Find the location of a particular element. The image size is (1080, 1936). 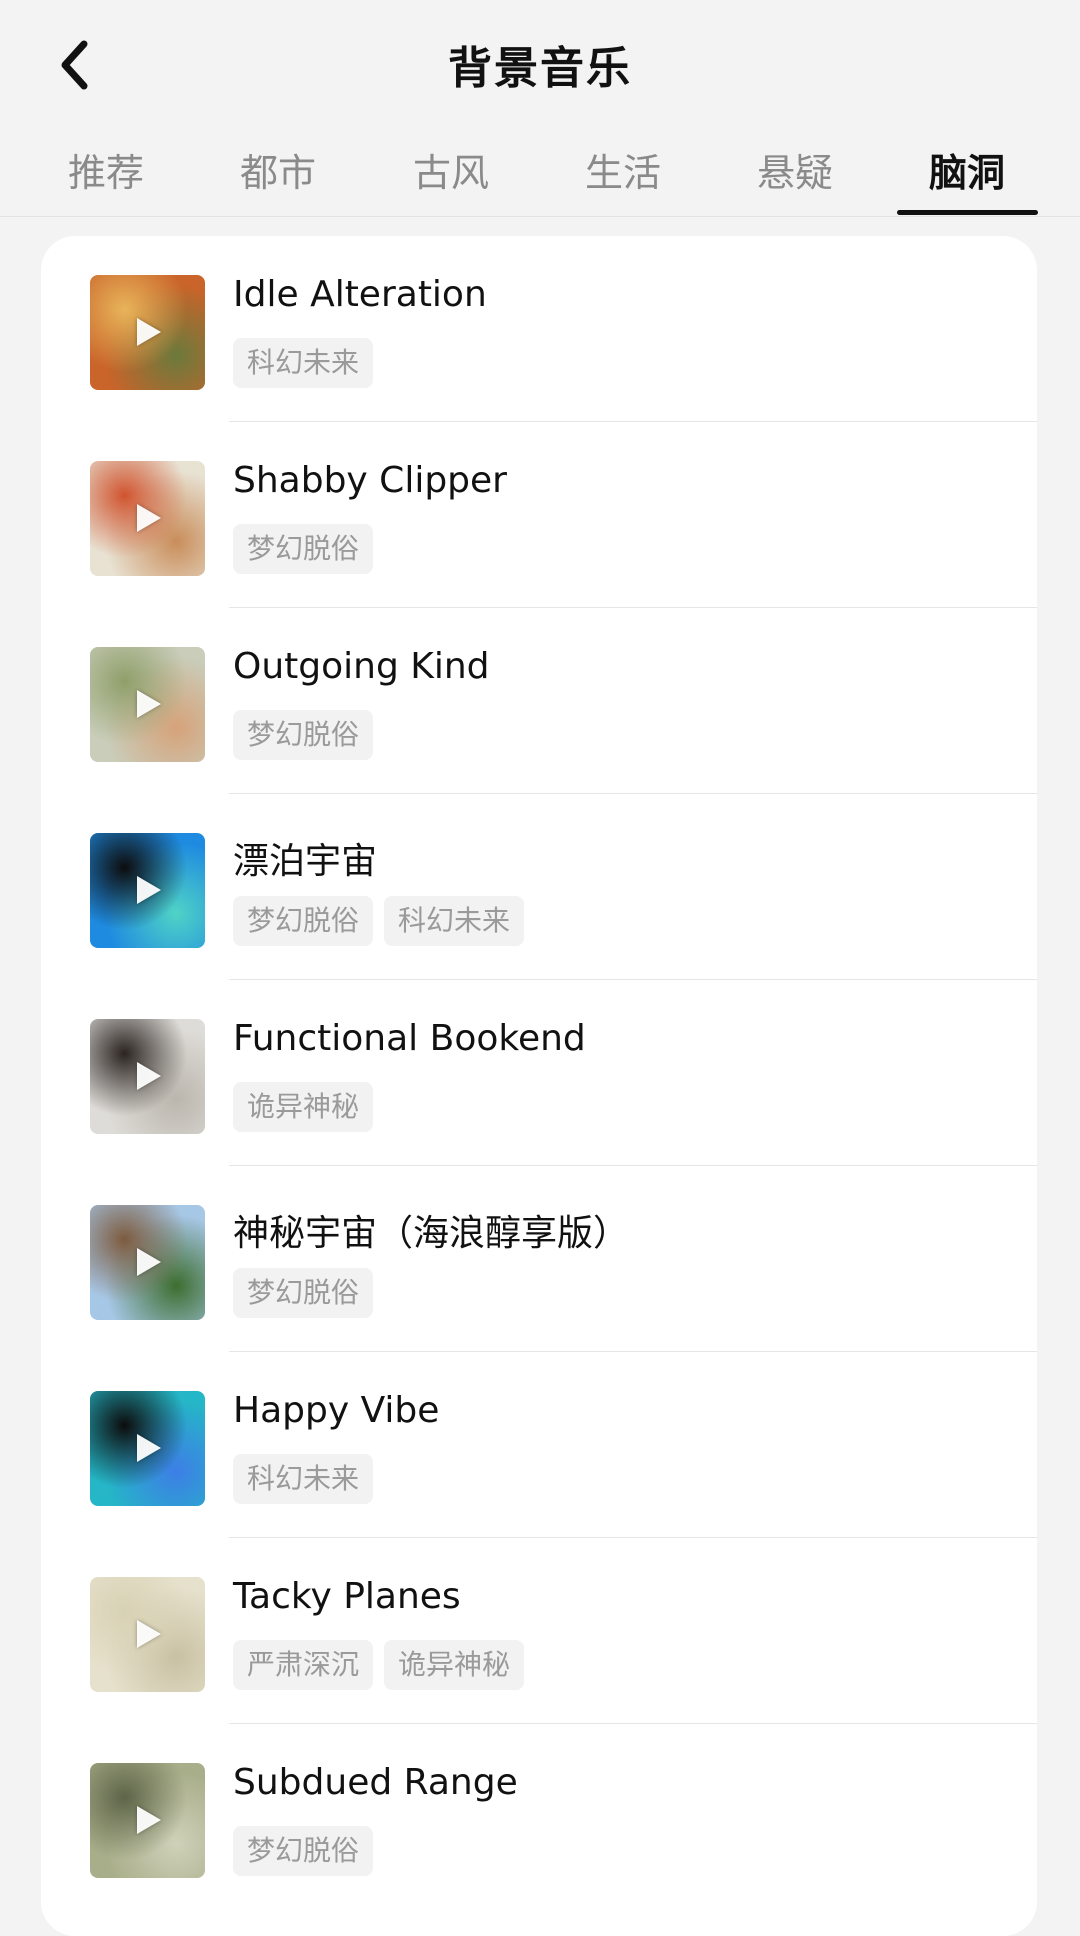

tab-city: 都市 is located at coordinates (278, 169).